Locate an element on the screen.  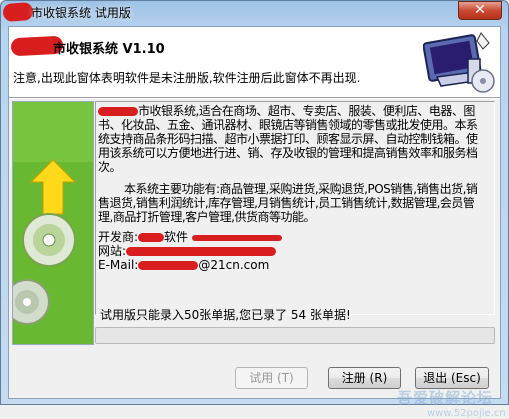
register-button: 注册 (R) is located at coordinates (364, 378).